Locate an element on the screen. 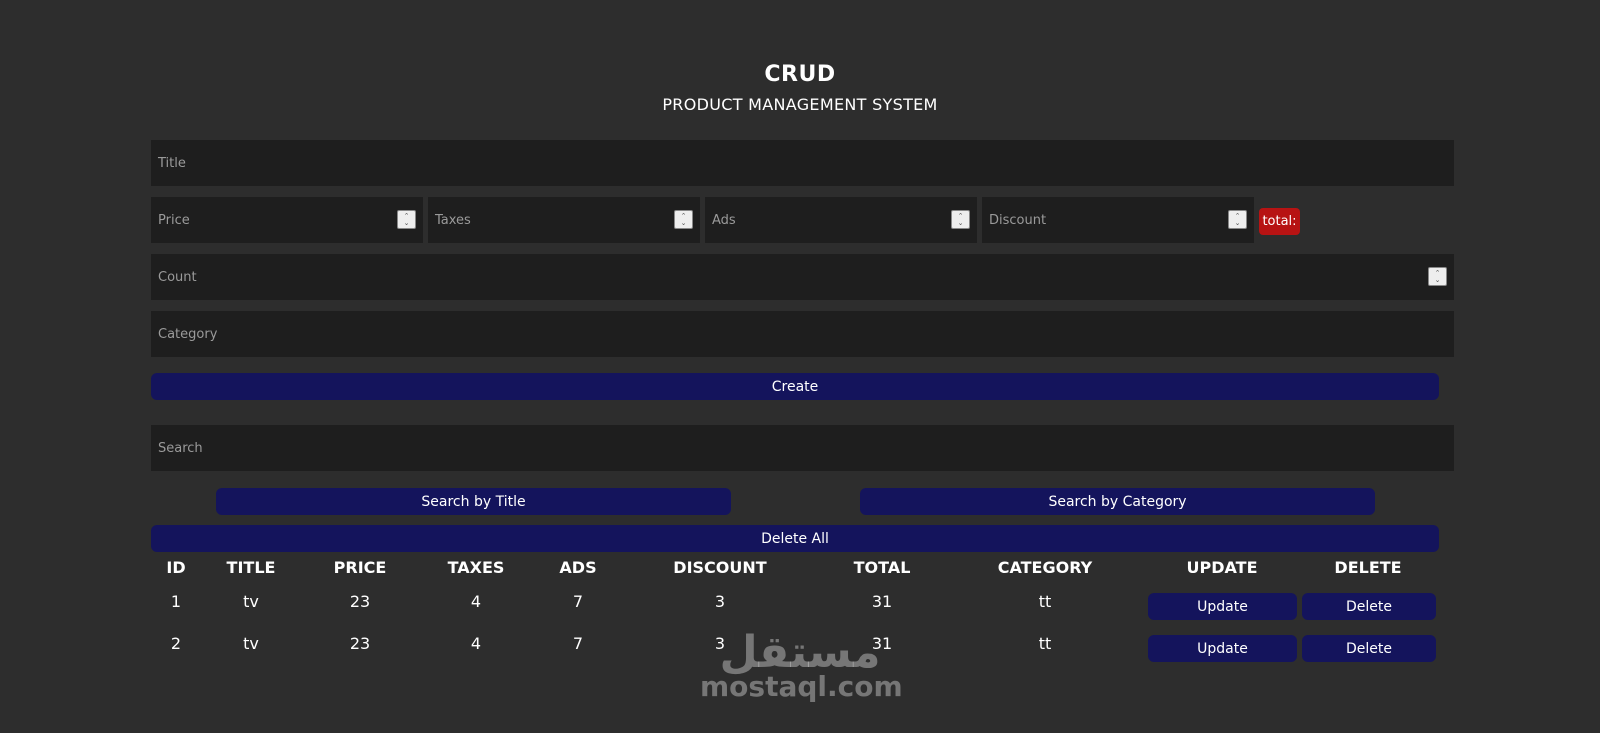 This screenshot has height=733, width=1600. discount-stepper-icon: ⌃ ⌄ is located at coordinates (1237, 219).